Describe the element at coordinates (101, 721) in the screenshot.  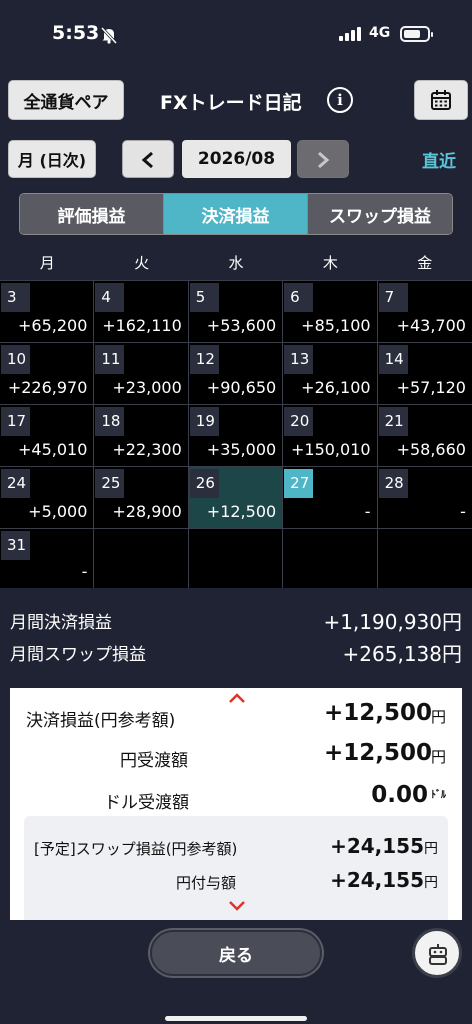
I see `settled-pnl-label: 決済損益(円参考額)` at that location.